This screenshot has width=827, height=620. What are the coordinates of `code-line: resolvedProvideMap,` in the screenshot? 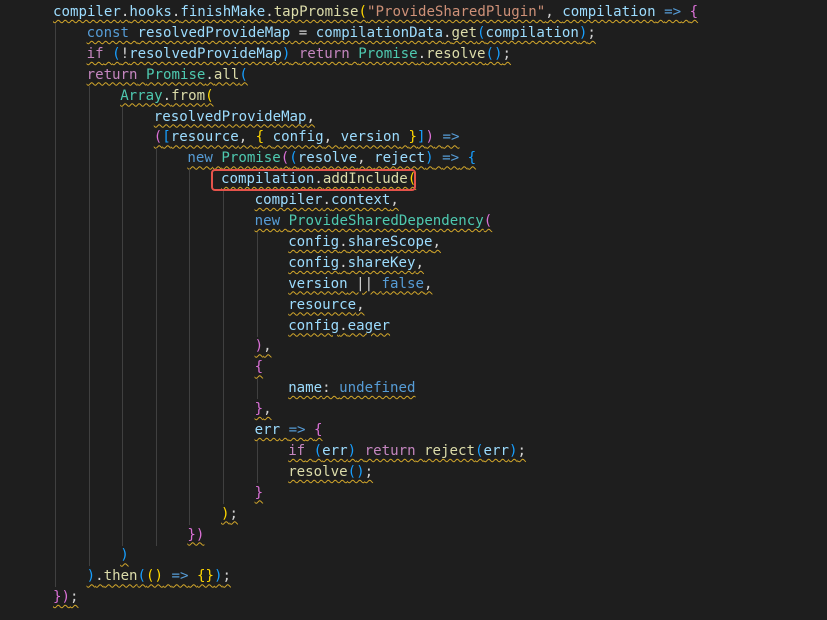 It's located at (413, 117).